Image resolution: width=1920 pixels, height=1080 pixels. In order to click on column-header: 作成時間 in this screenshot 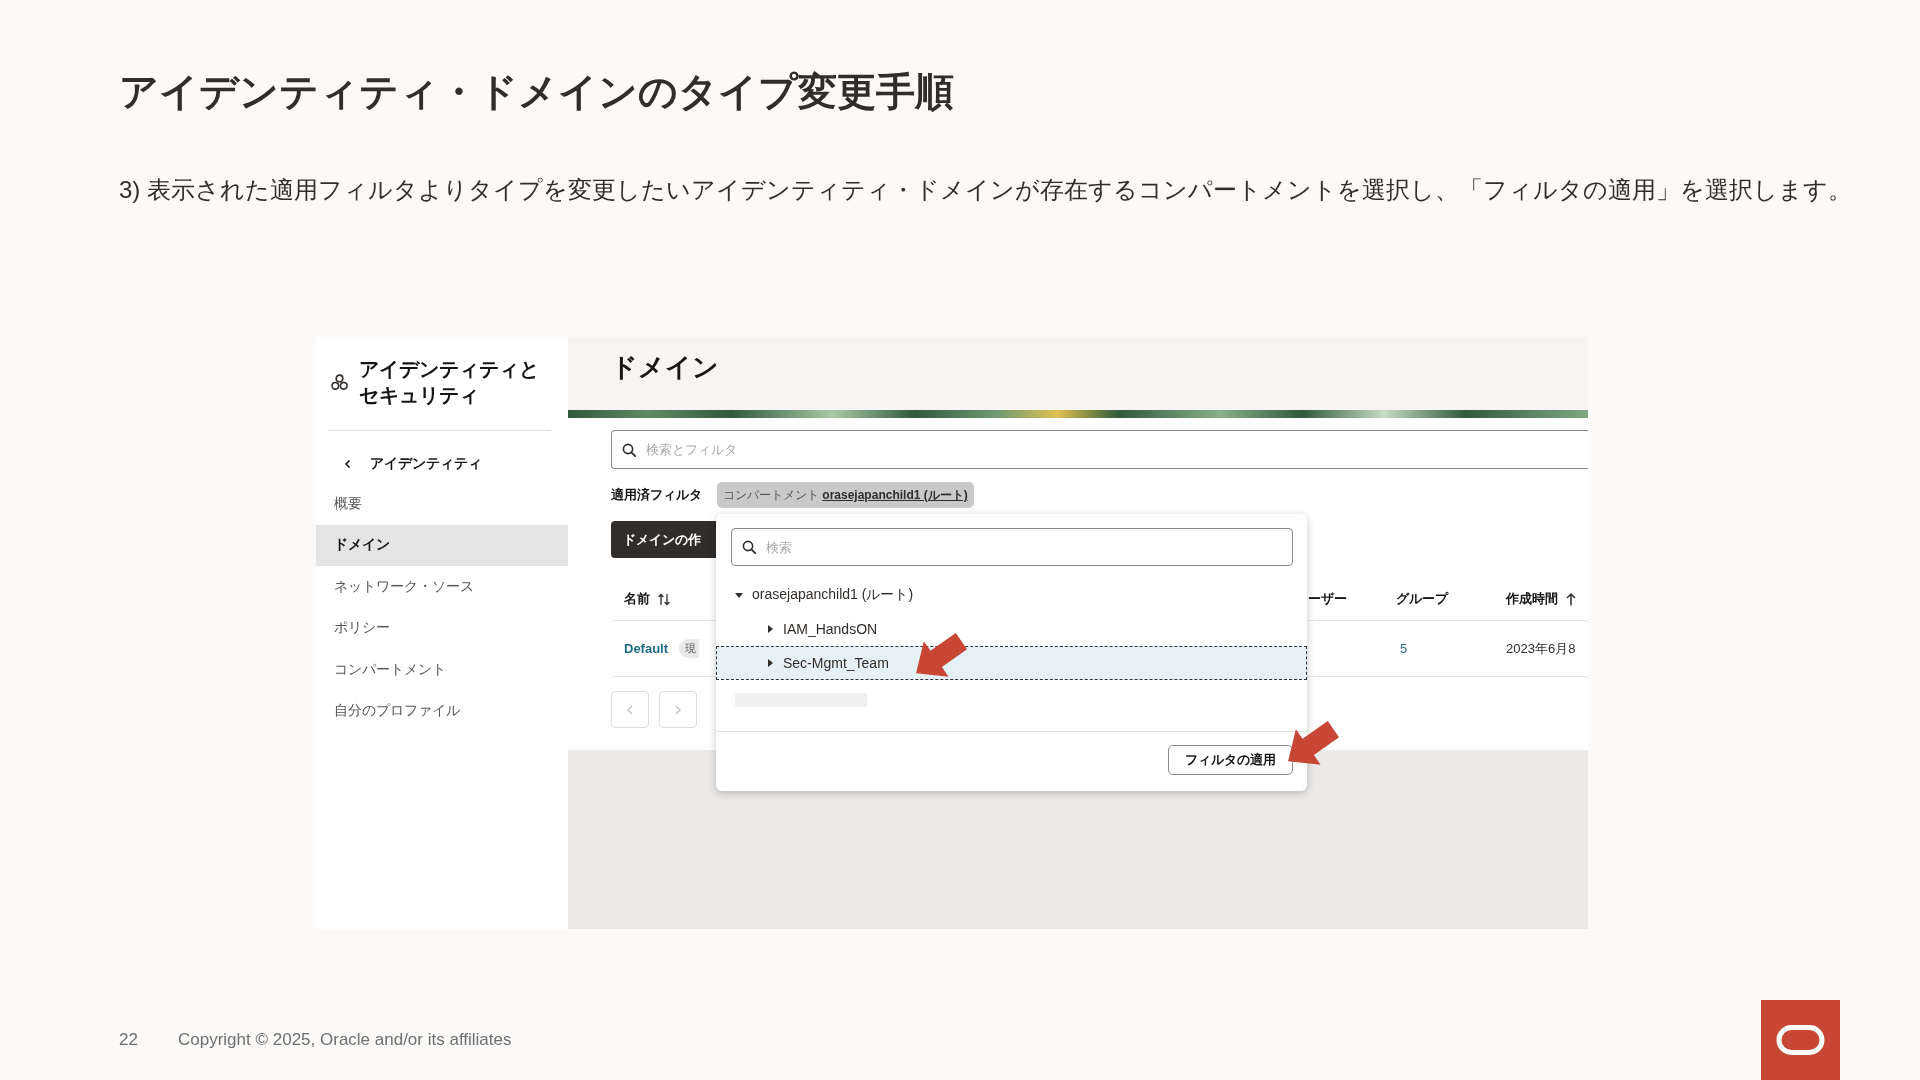, I will do `click(1541, 599)`.